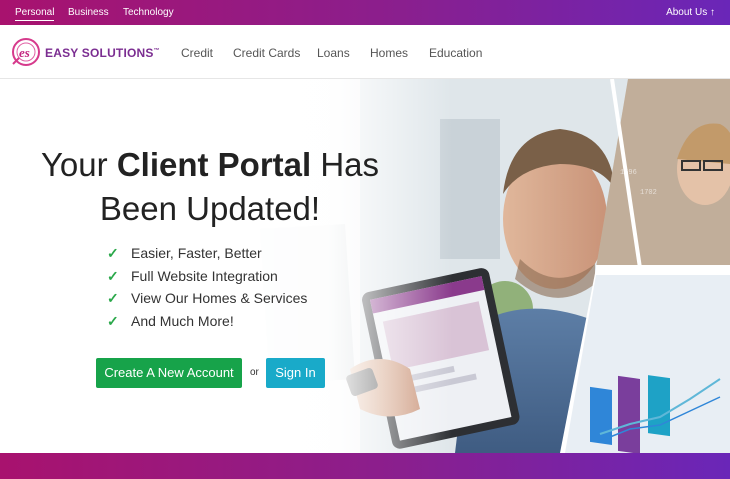 The width and height of the screenshot is (730, 479). What do you see at coordinates (254, 372) in the screenshot?
I see `or-separator: or` at bounding box center [254, 372].